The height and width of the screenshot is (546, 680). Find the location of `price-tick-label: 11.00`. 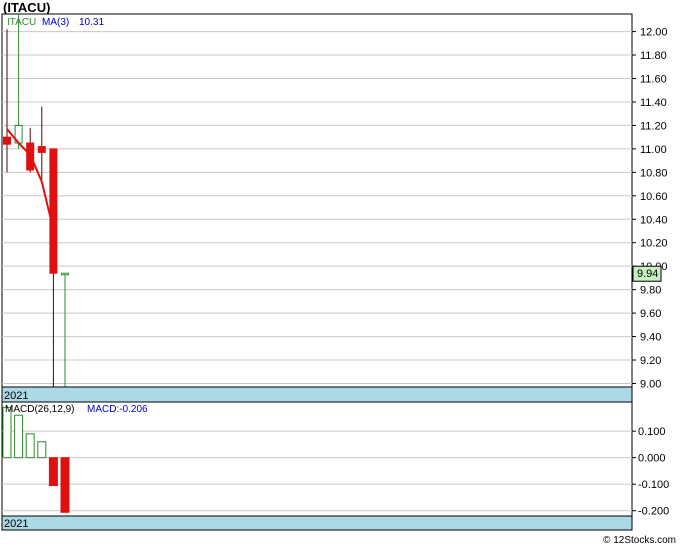

price-tick-label: 11.00 is located at coordinates (653, 150).